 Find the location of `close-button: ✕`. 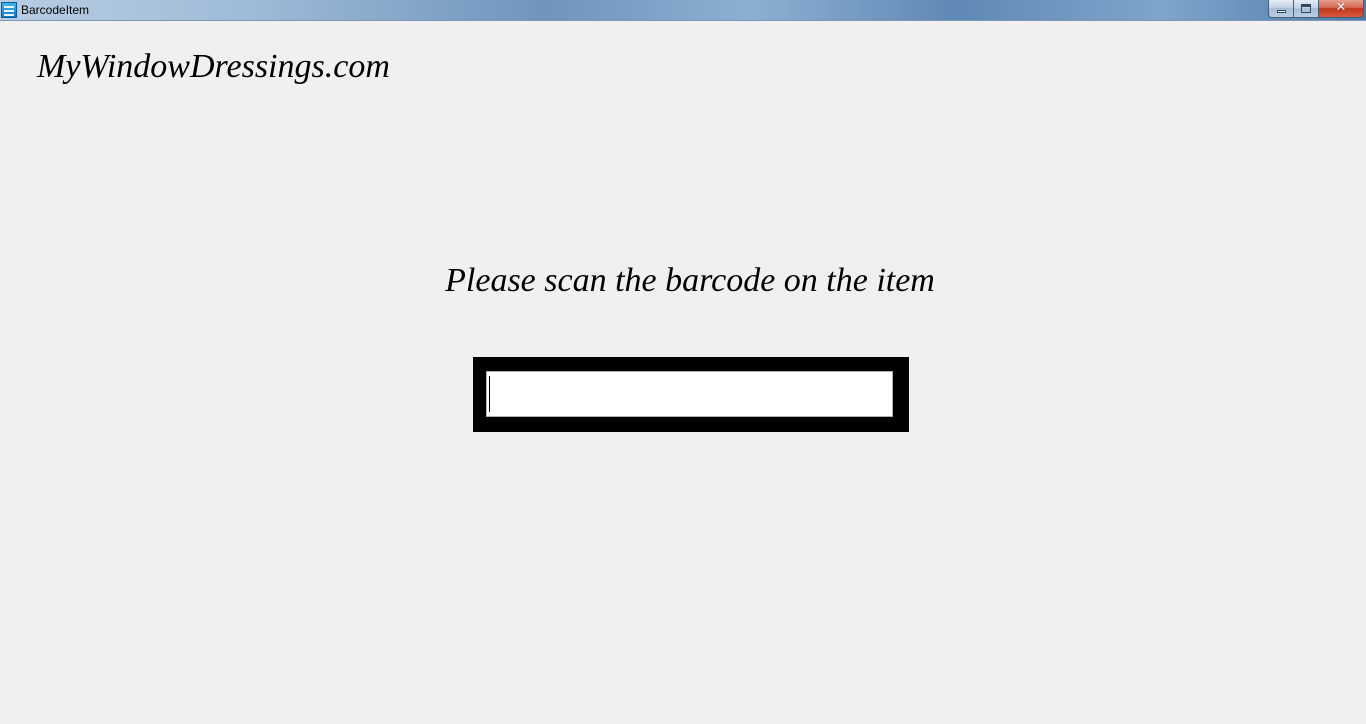

close-button: ✕ is located at coordinates (1341, 9).